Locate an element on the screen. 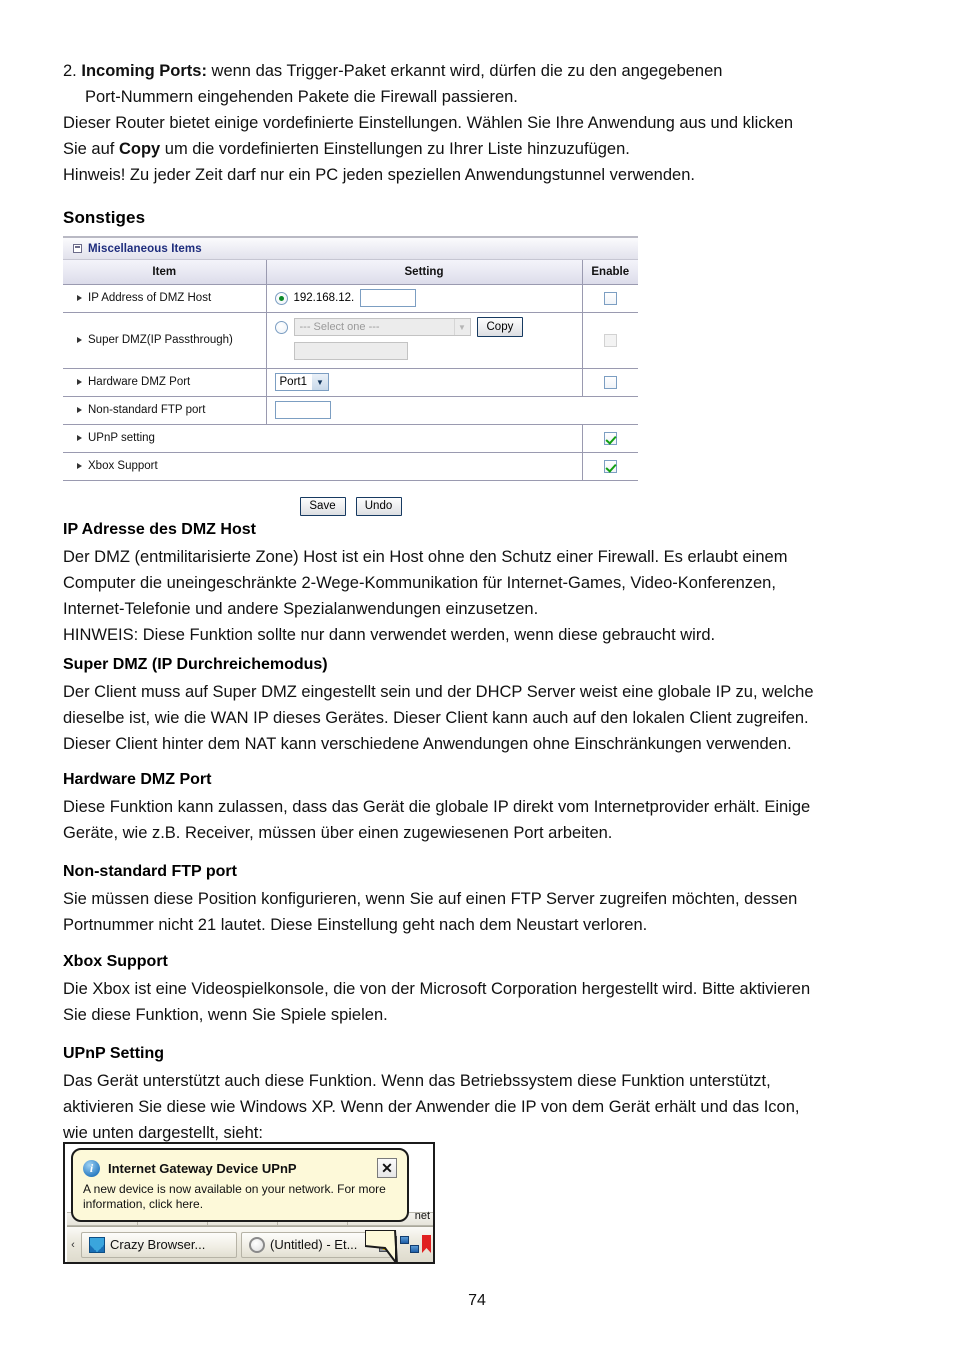  row-enable-cell-dmz-host is located at coordinates (610, 298).